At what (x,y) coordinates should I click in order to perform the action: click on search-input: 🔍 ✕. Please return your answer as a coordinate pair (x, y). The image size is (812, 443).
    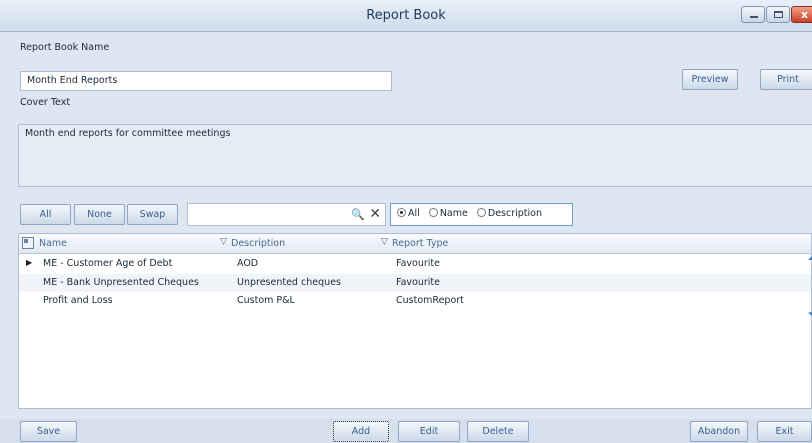
    Looking at the image, I should click on (286, 214).